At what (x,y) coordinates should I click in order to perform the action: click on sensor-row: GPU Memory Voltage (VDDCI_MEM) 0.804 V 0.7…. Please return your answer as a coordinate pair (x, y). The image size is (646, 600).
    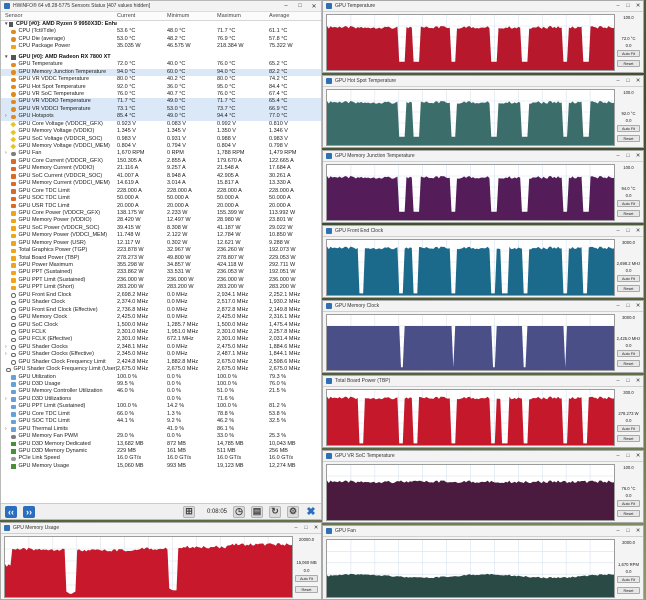
    Looking at the image, I should click on (161, 146).